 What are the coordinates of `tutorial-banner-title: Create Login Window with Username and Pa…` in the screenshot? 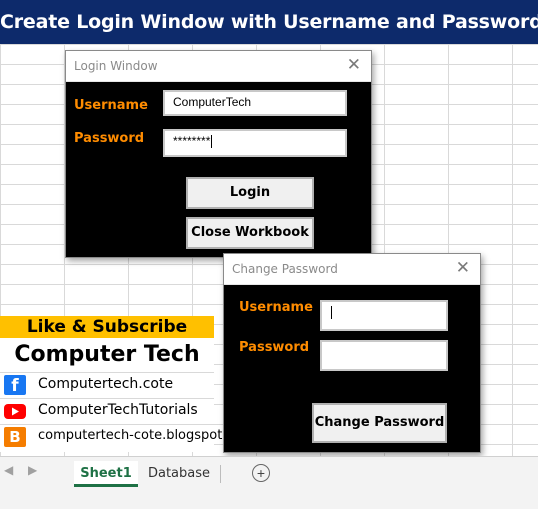 It's located at (269, 22).